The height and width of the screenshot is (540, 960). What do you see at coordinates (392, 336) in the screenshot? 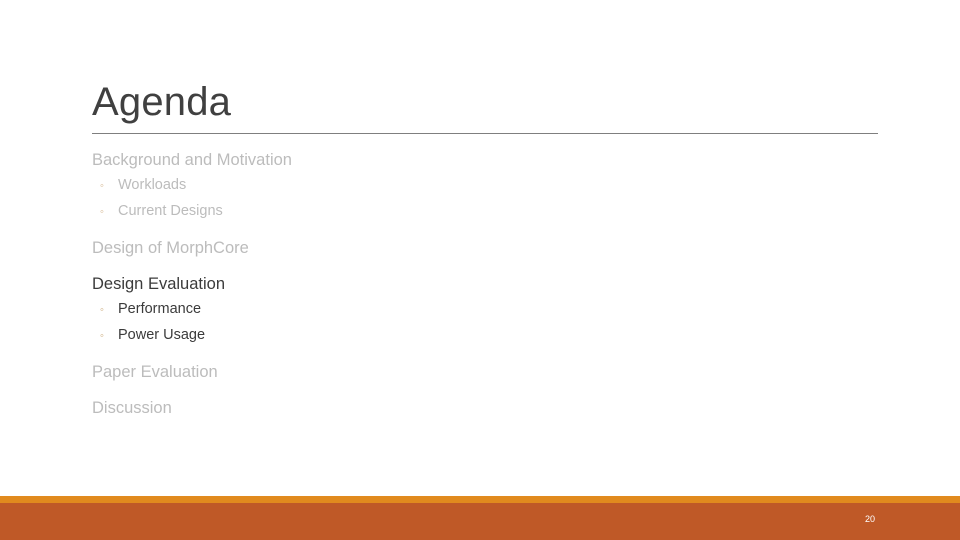
I see `agenda-subitem-power-usage: ◦ Power Usage` at bounding box center [392, 336].